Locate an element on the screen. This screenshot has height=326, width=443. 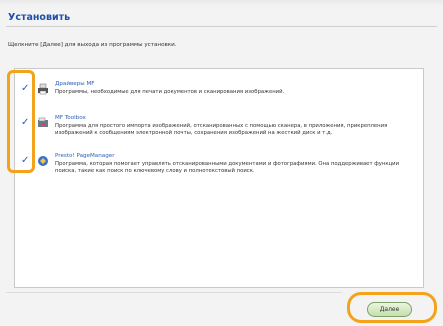
header-divider is located at coordinates (221, 26).